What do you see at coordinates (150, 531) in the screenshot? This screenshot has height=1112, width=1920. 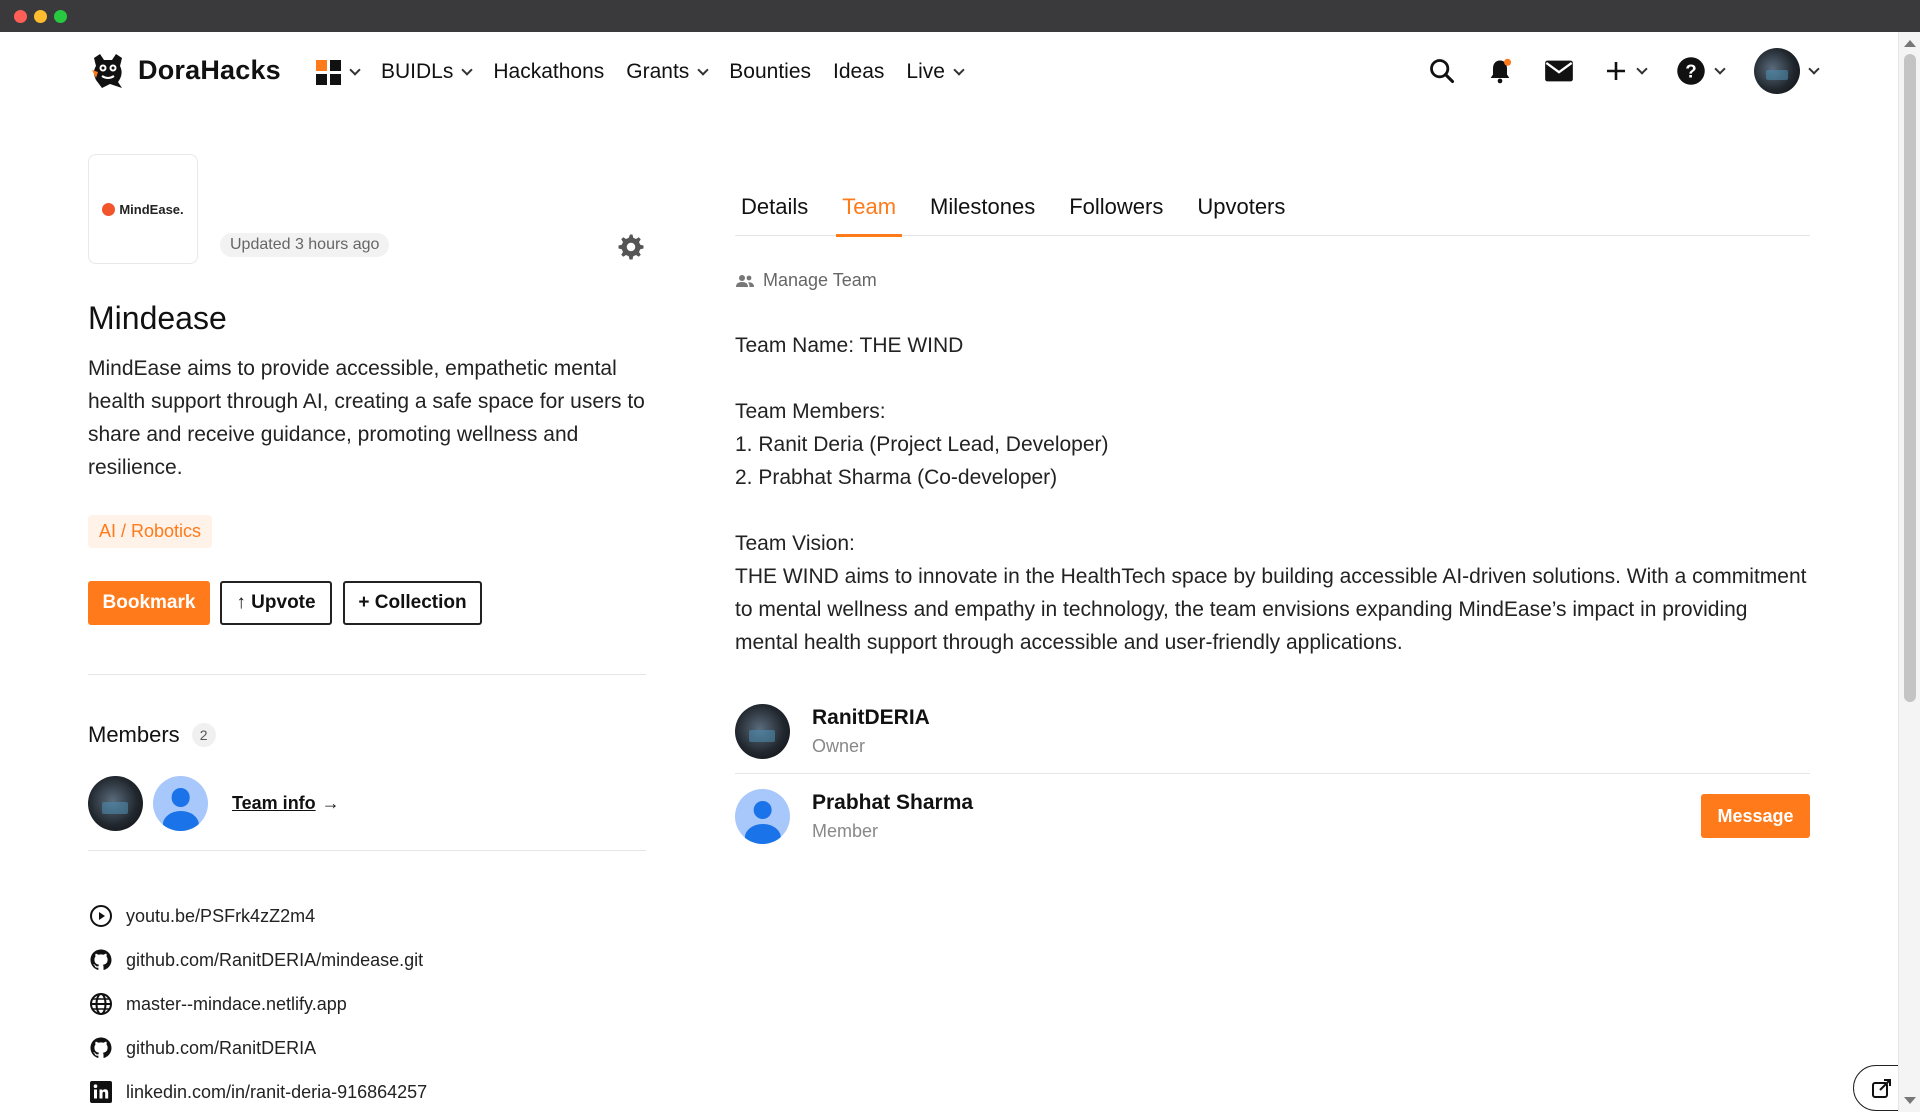 I see `category-tag: AI / Robotics` at bounding box center [150, 531].